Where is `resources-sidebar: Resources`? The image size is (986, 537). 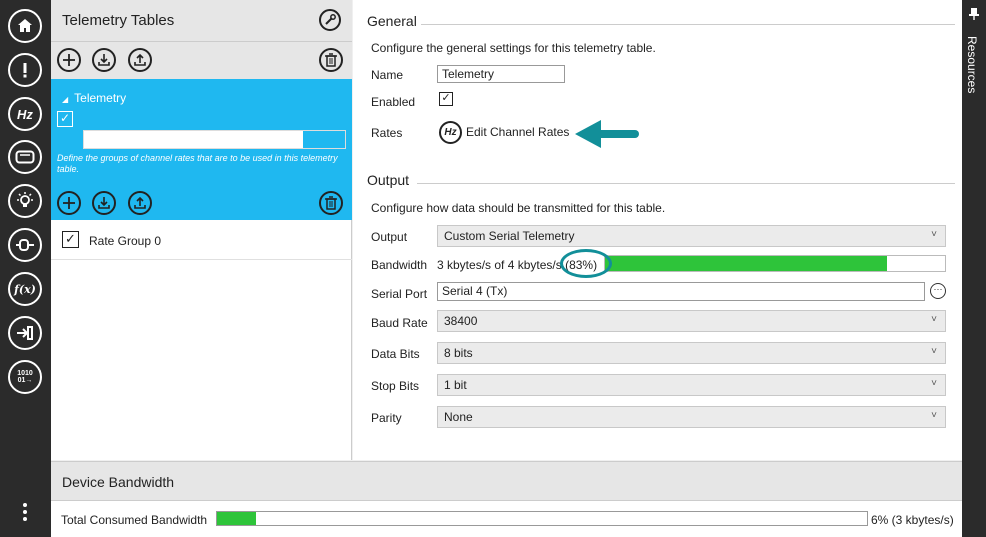 resources-sidebar: Resources is located at coordinates (974, 268).